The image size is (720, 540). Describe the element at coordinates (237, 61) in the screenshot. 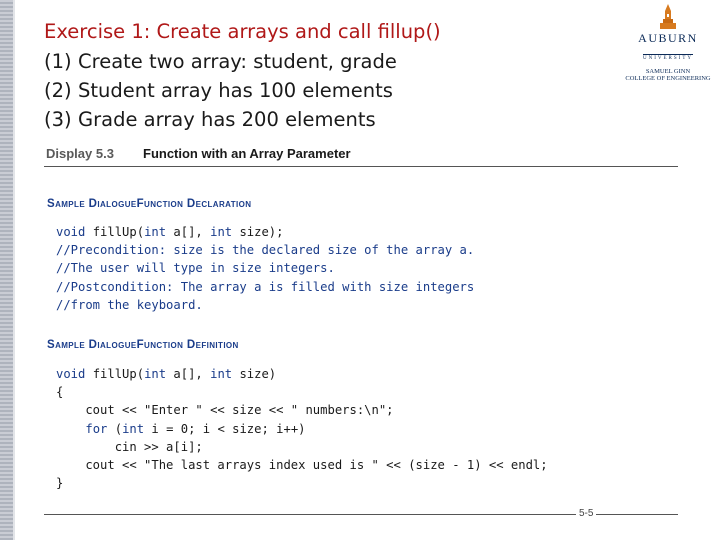

I see `list-item-text: Create two array: student, grade` at that location.